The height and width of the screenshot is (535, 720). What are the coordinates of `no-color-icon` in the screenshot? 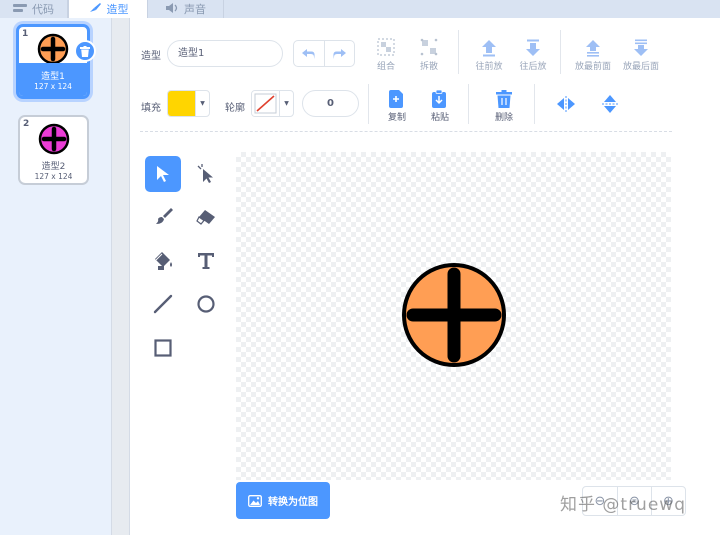 It's located at (265, 103).